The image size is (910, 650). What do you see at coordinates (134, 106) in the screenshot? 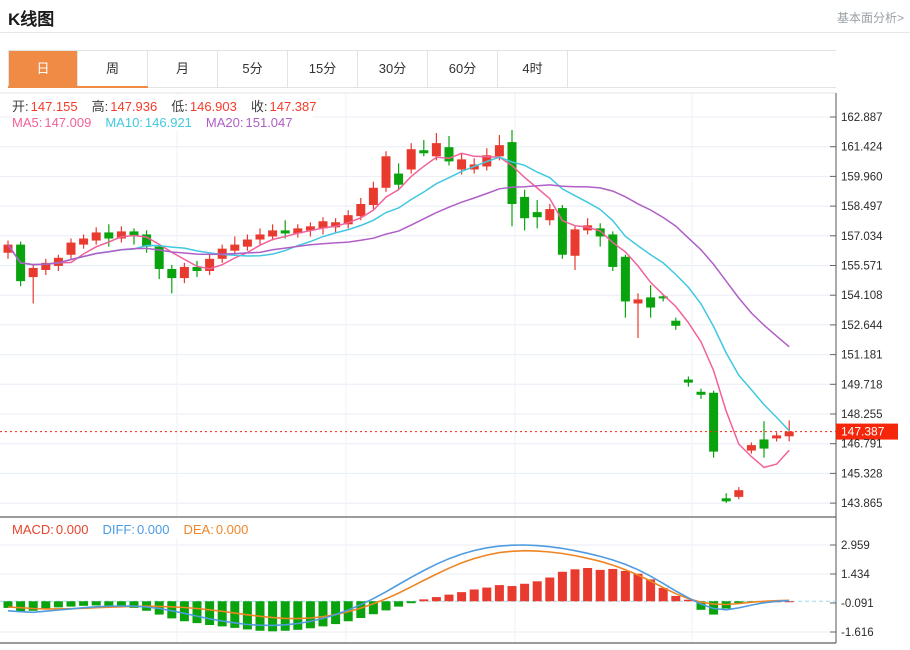
I see `legend-value: 147.936` at bounding box center [134, 106].